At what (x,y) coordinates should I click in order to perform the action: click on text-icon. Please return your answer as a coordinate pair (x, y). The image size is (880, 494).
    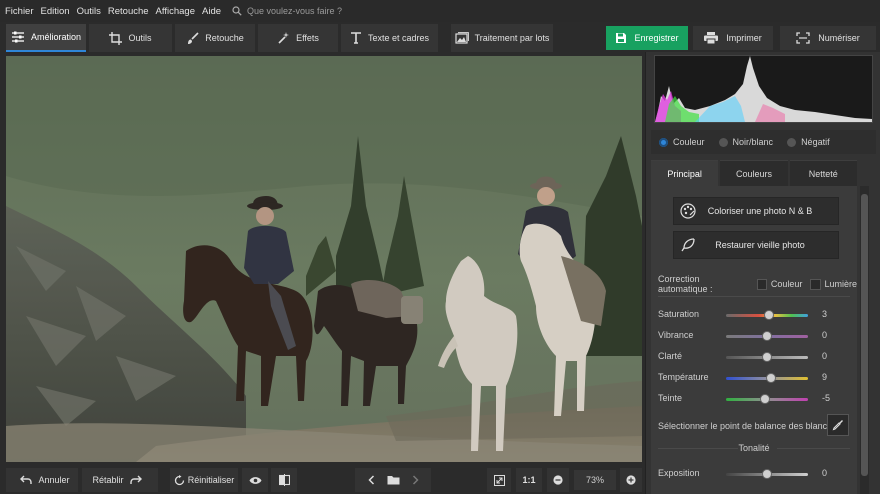
    Looking at the image, I should click on (355, 38).